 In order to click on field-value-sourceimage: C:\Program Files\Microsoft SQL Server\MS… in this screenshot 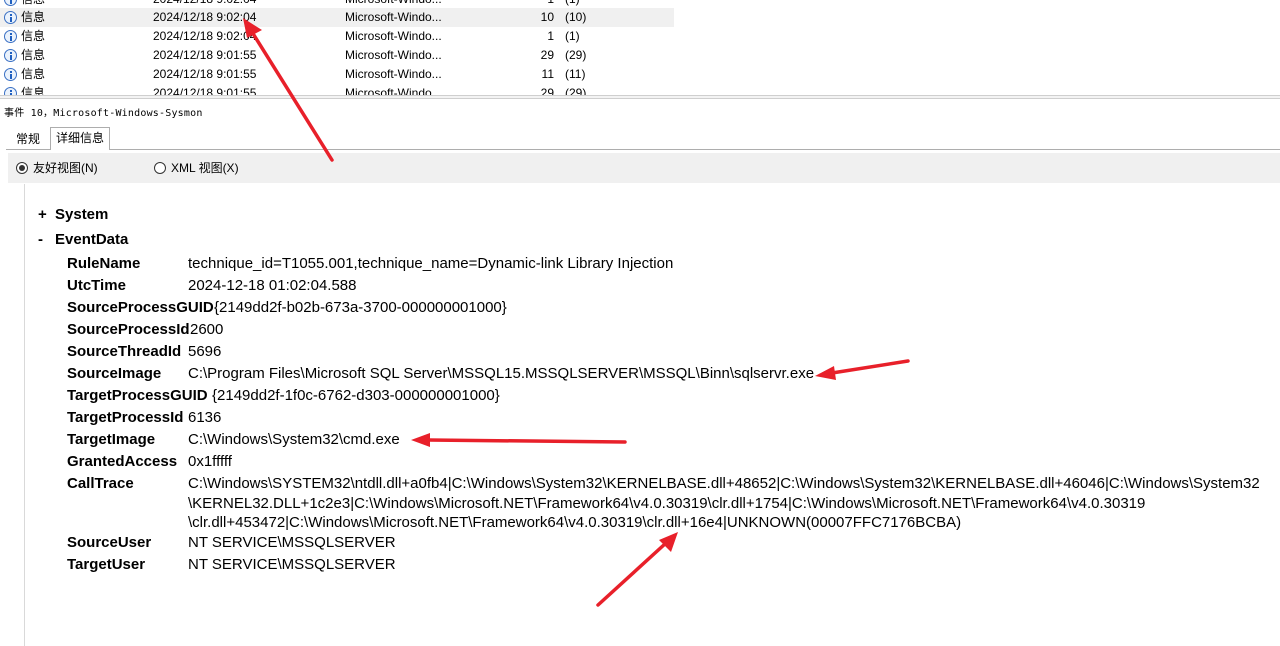, I will do `click(501, 373)`.